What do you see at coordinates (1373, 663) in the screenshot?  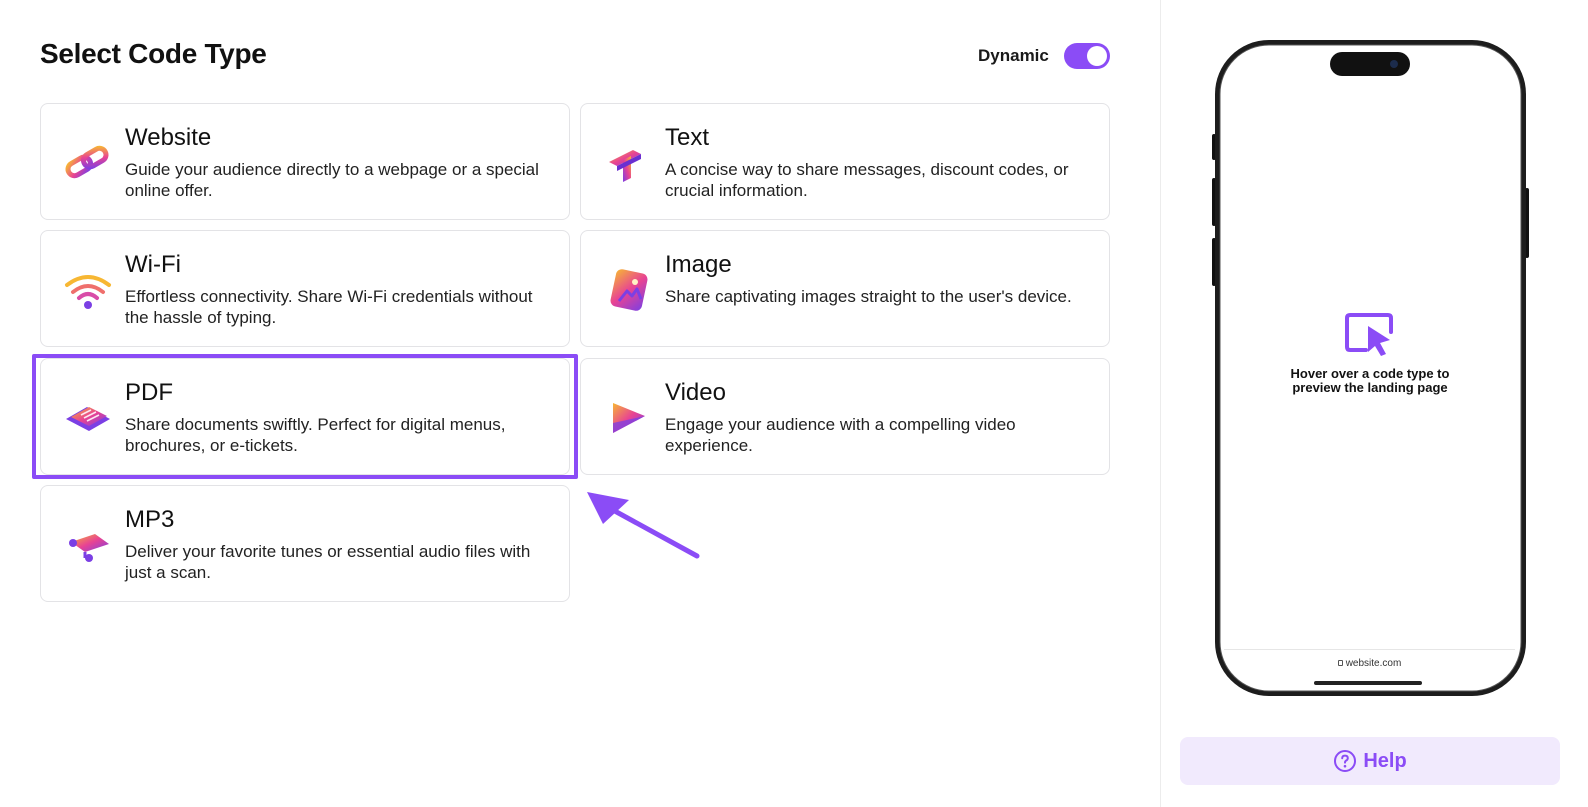 I see `url-value: website.com` at bounding box center [1373, 663].